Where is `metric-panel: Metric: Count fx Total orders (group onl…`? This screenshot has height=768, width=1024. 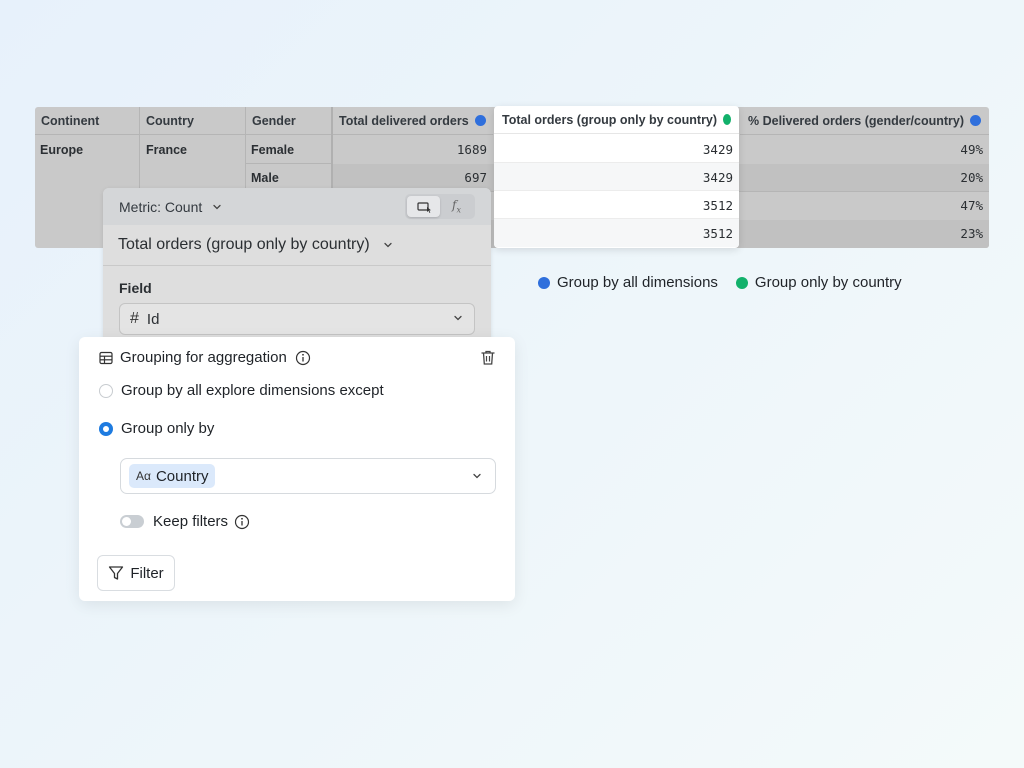 metric-panel: Metric: Count fx Total orders (group onl… is located at coordinates (297, 264).